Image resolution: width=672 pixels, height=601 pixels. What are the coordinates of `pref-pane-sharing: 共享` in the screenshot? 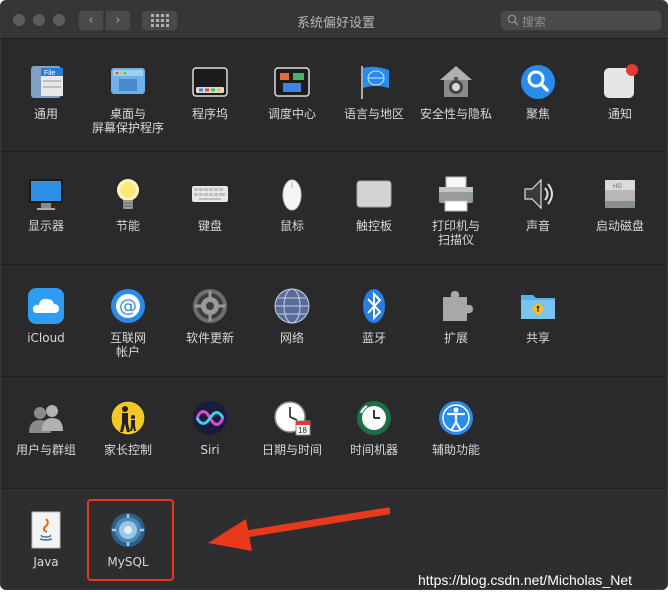 It's located at (538, 312).